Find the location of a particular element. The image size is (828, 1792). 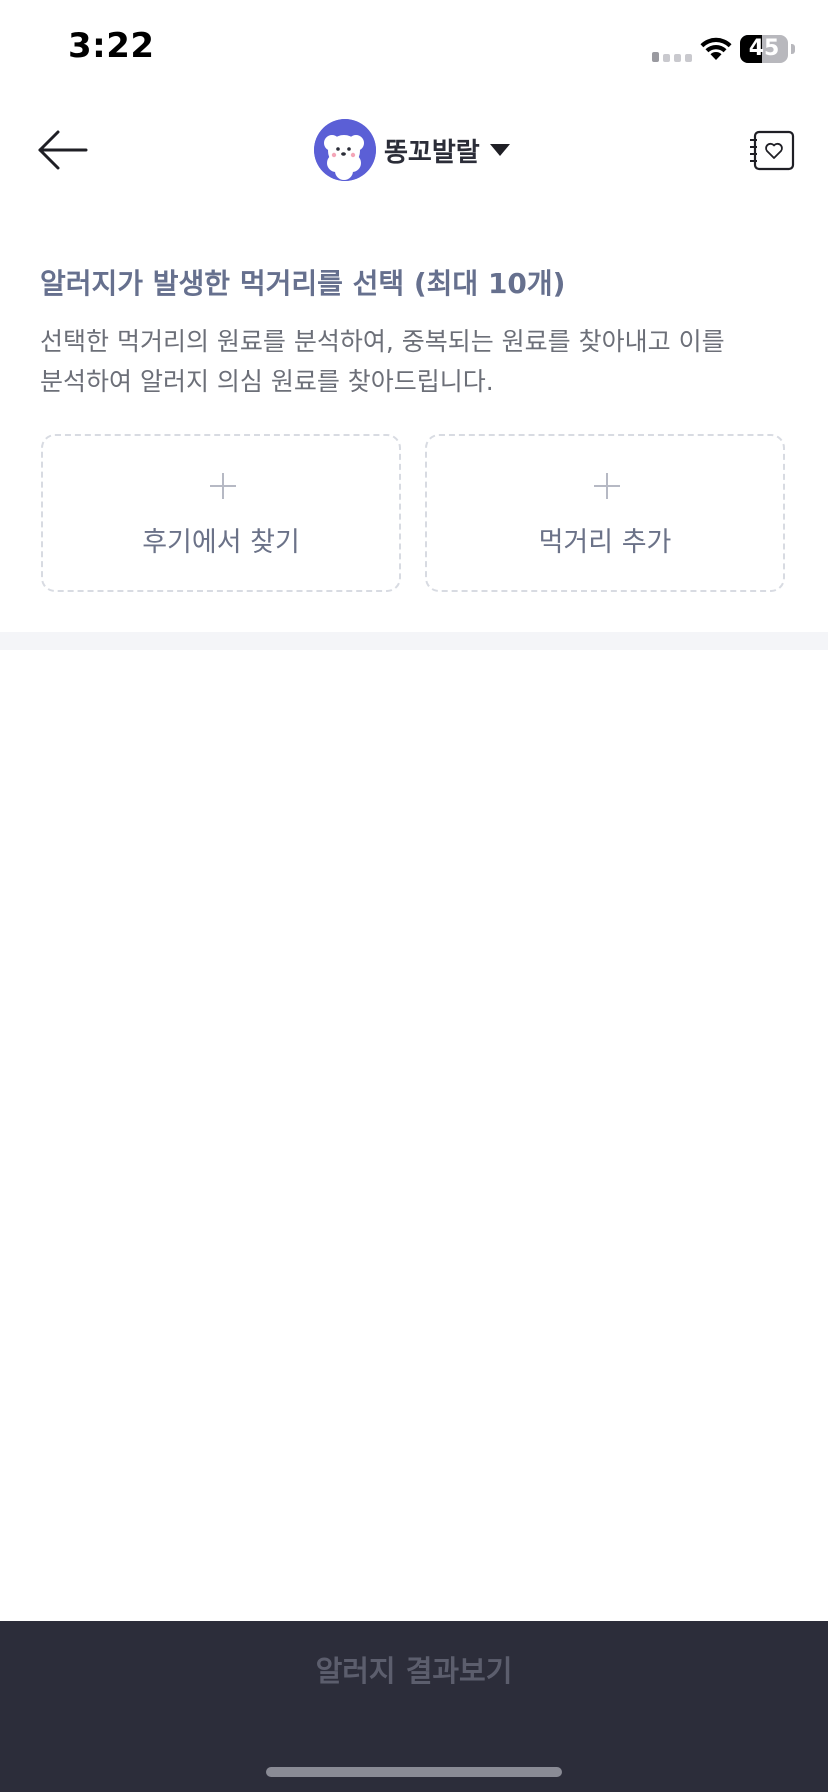

header: 똥꼬발랄 is located at coordinates (414, 150).